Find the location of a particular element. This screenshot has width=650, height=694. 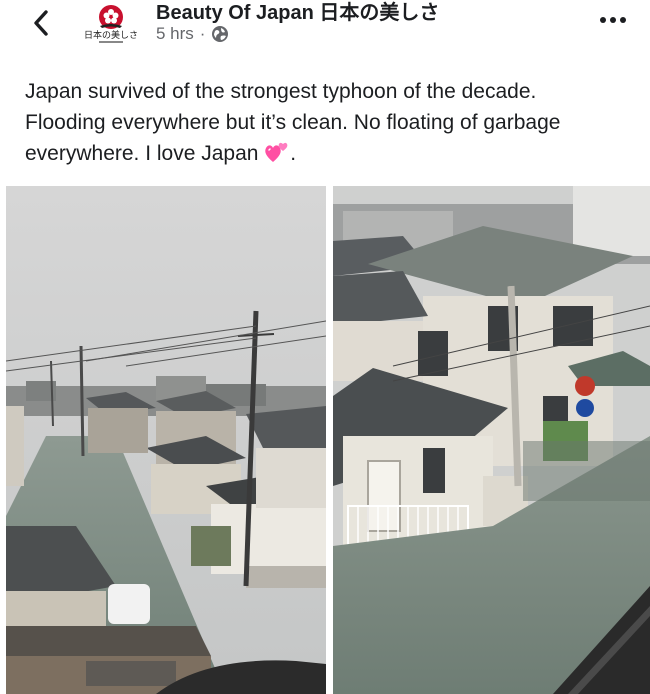

post-text-fragment: . is located at coordinates (293, 153).